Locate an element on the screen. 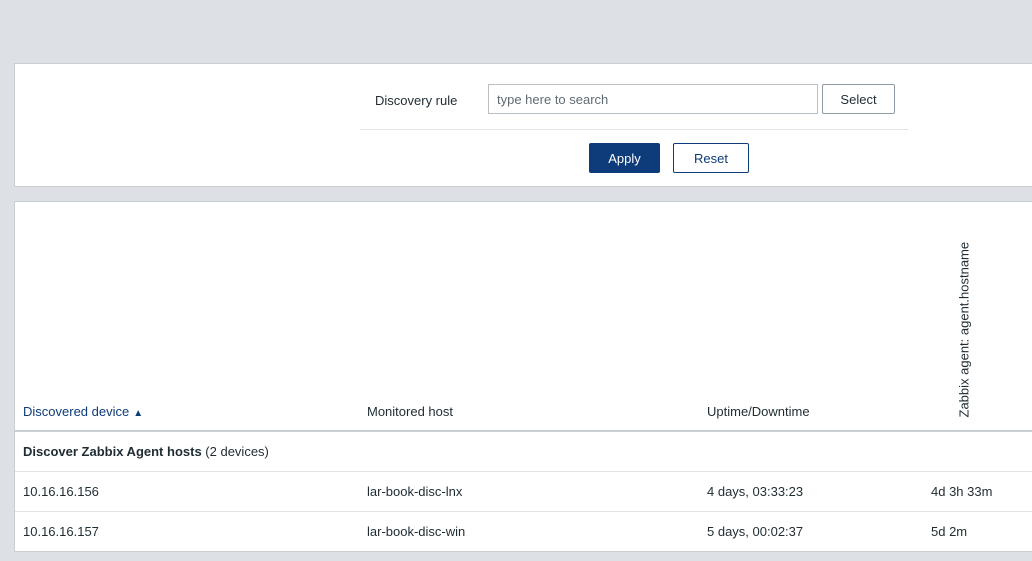 The height and width of the screenshot is (561, 1032). group-name: Discover Zabbix Agent hosts is located at coordinates (112, 451).